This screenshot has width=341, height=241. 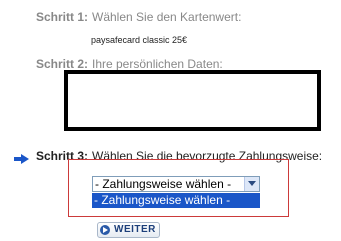 What do you see at coordinates (157, 64) in the screenshot?
I see `step-2-text: Ihre persönlichen Daten:` at bounding box center [157, 64].